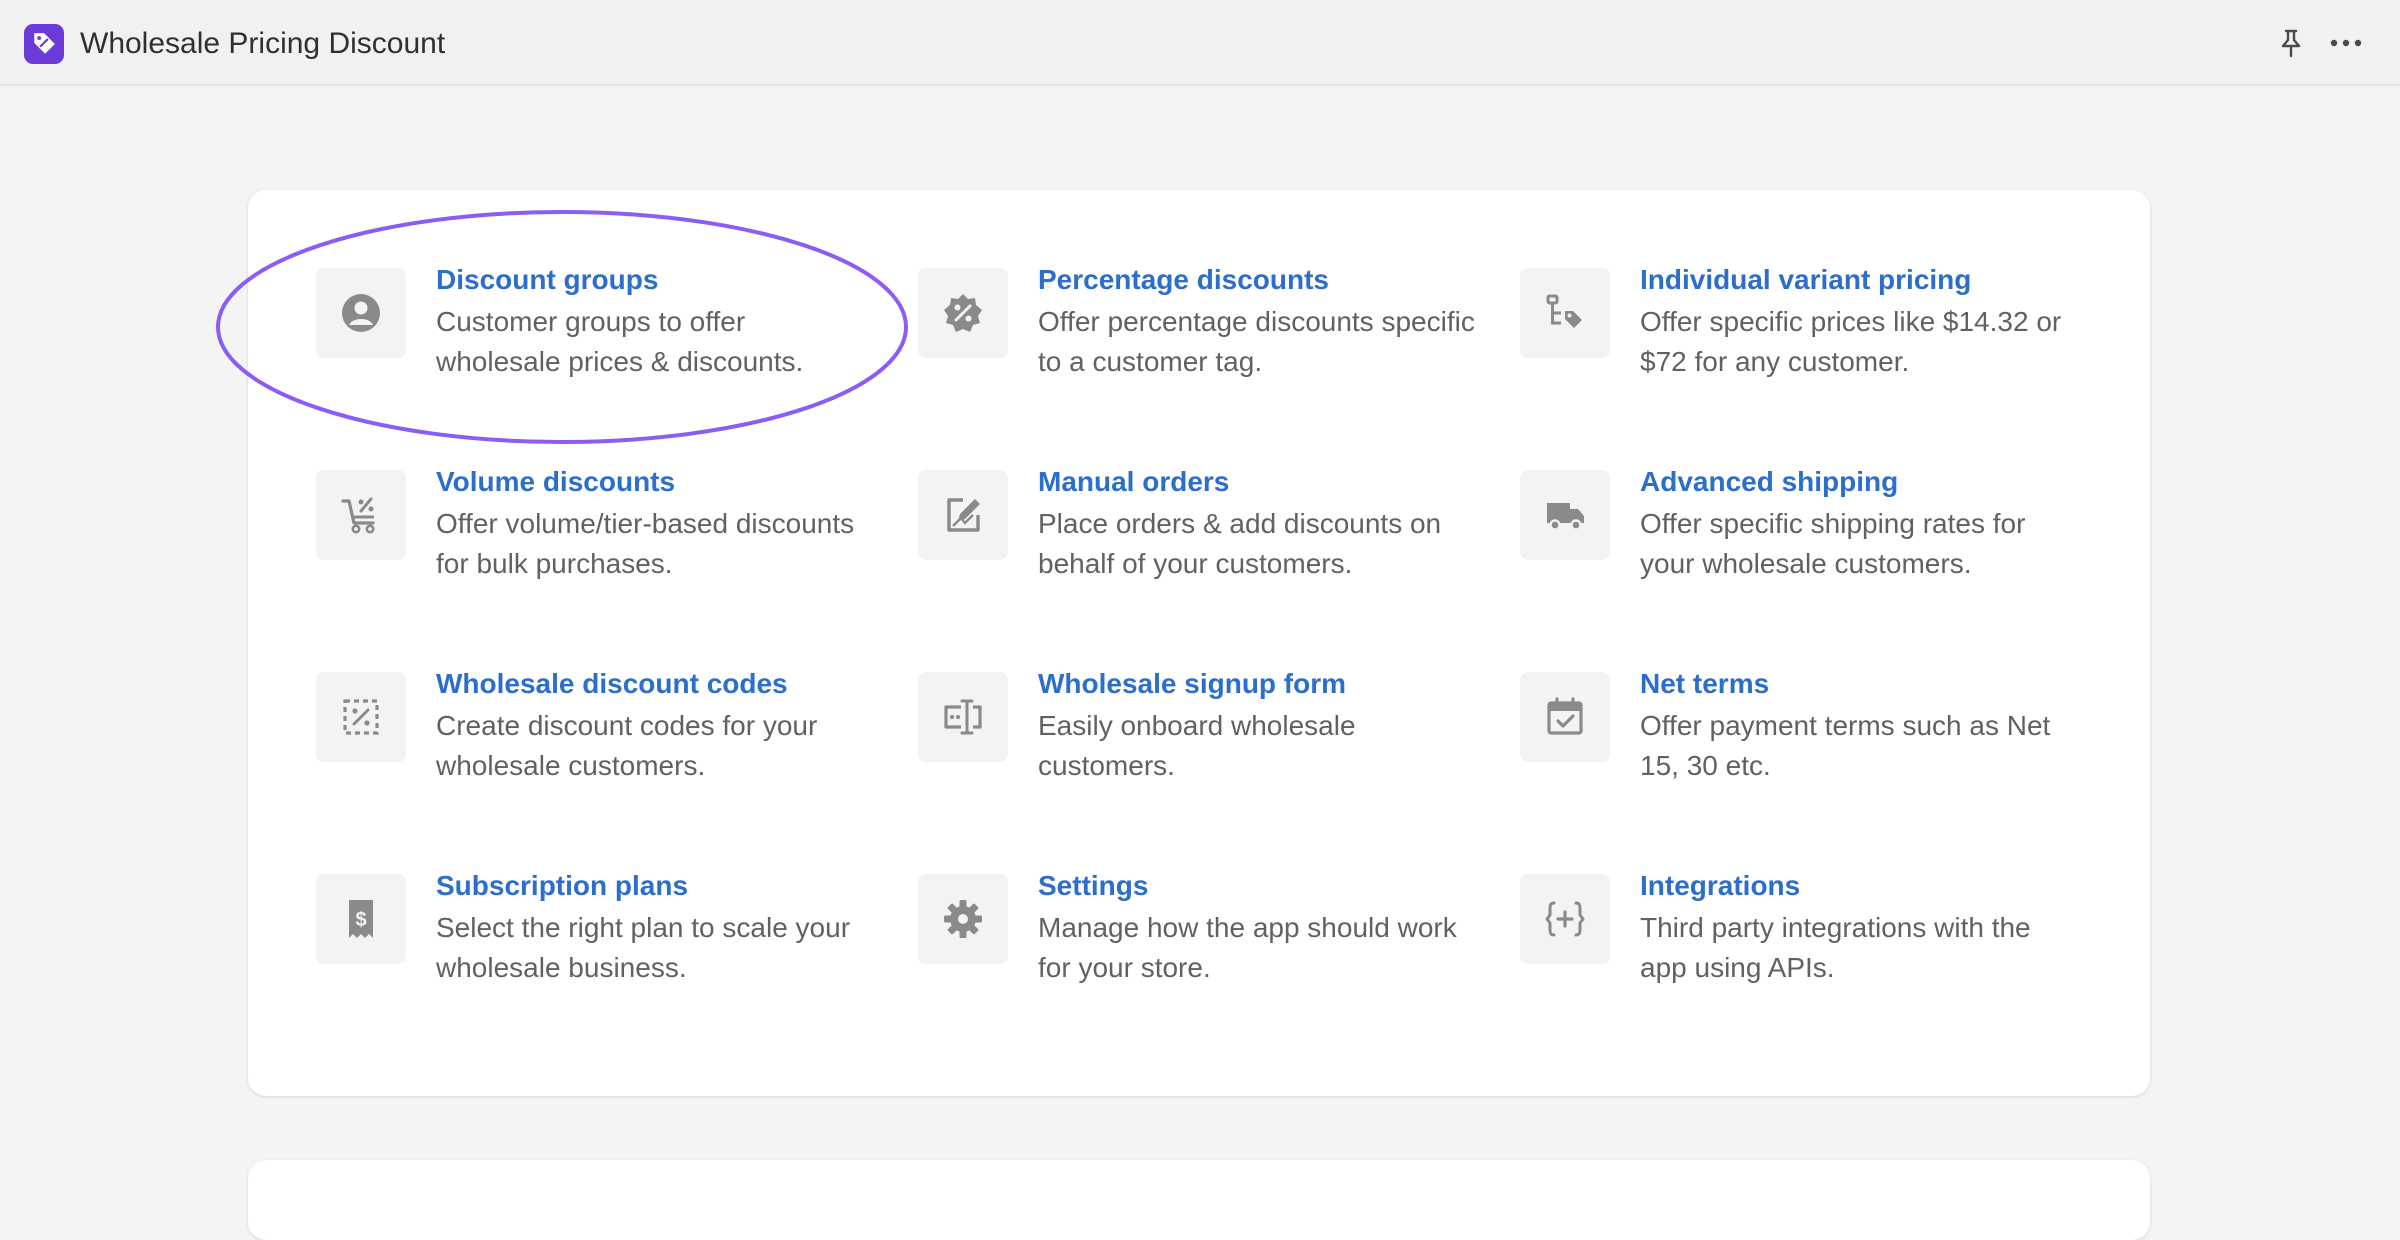  I want to click on pin-icon, so click(2291, 43).